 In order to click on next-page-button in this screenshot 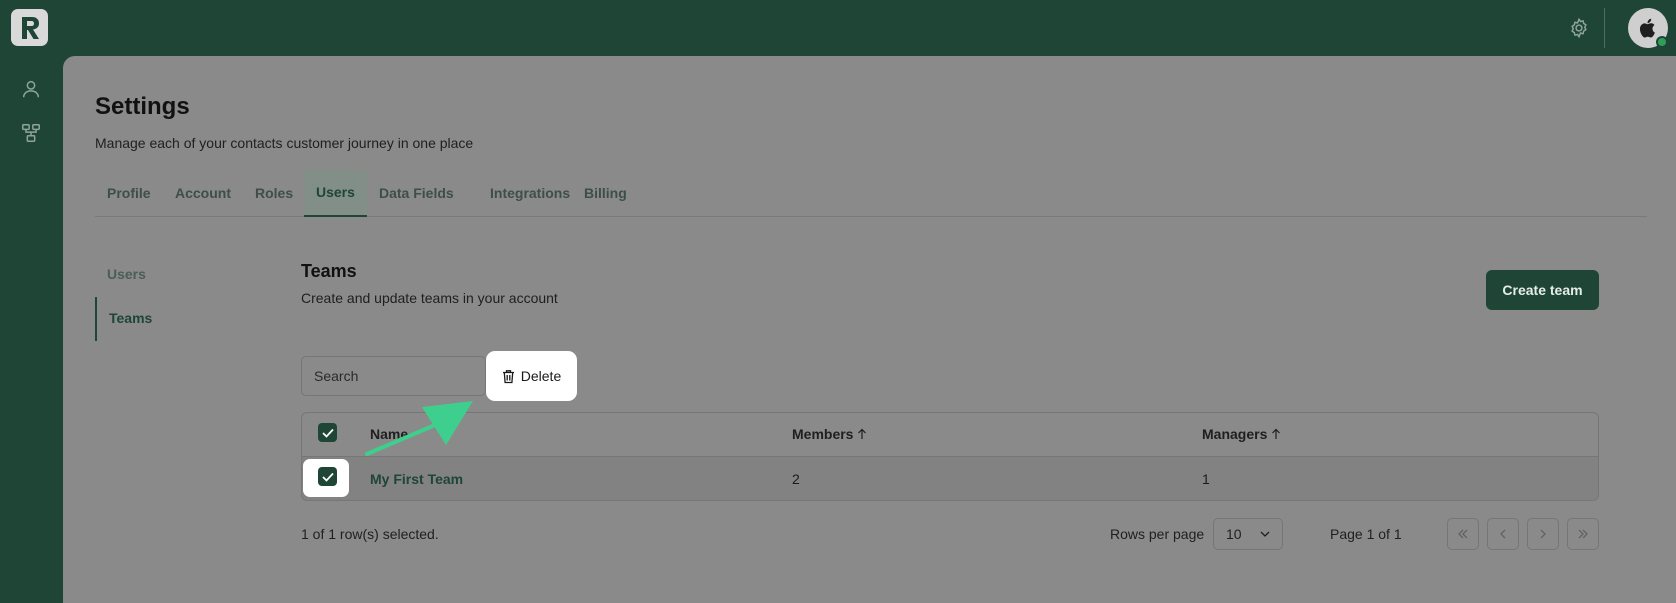, I will do `click(1543, 534)`.